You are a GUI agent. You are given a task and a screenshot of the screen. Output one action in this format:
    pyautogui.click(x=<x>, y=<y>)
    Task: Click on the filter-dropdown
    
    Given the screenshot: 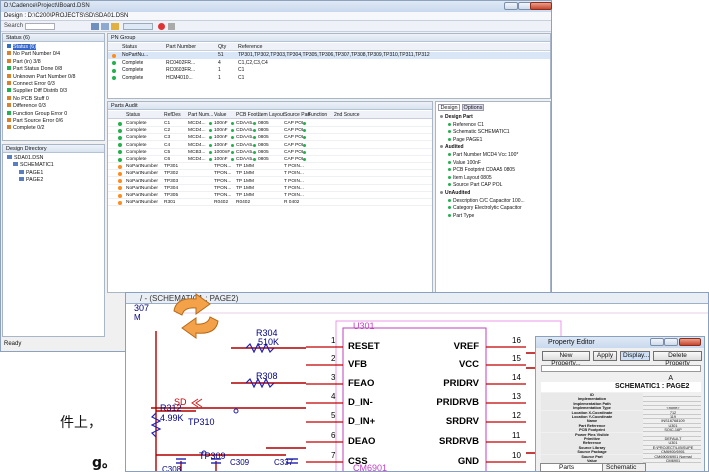 What is the action you would take?
    pyautogui.click(x=138, y=26)
    